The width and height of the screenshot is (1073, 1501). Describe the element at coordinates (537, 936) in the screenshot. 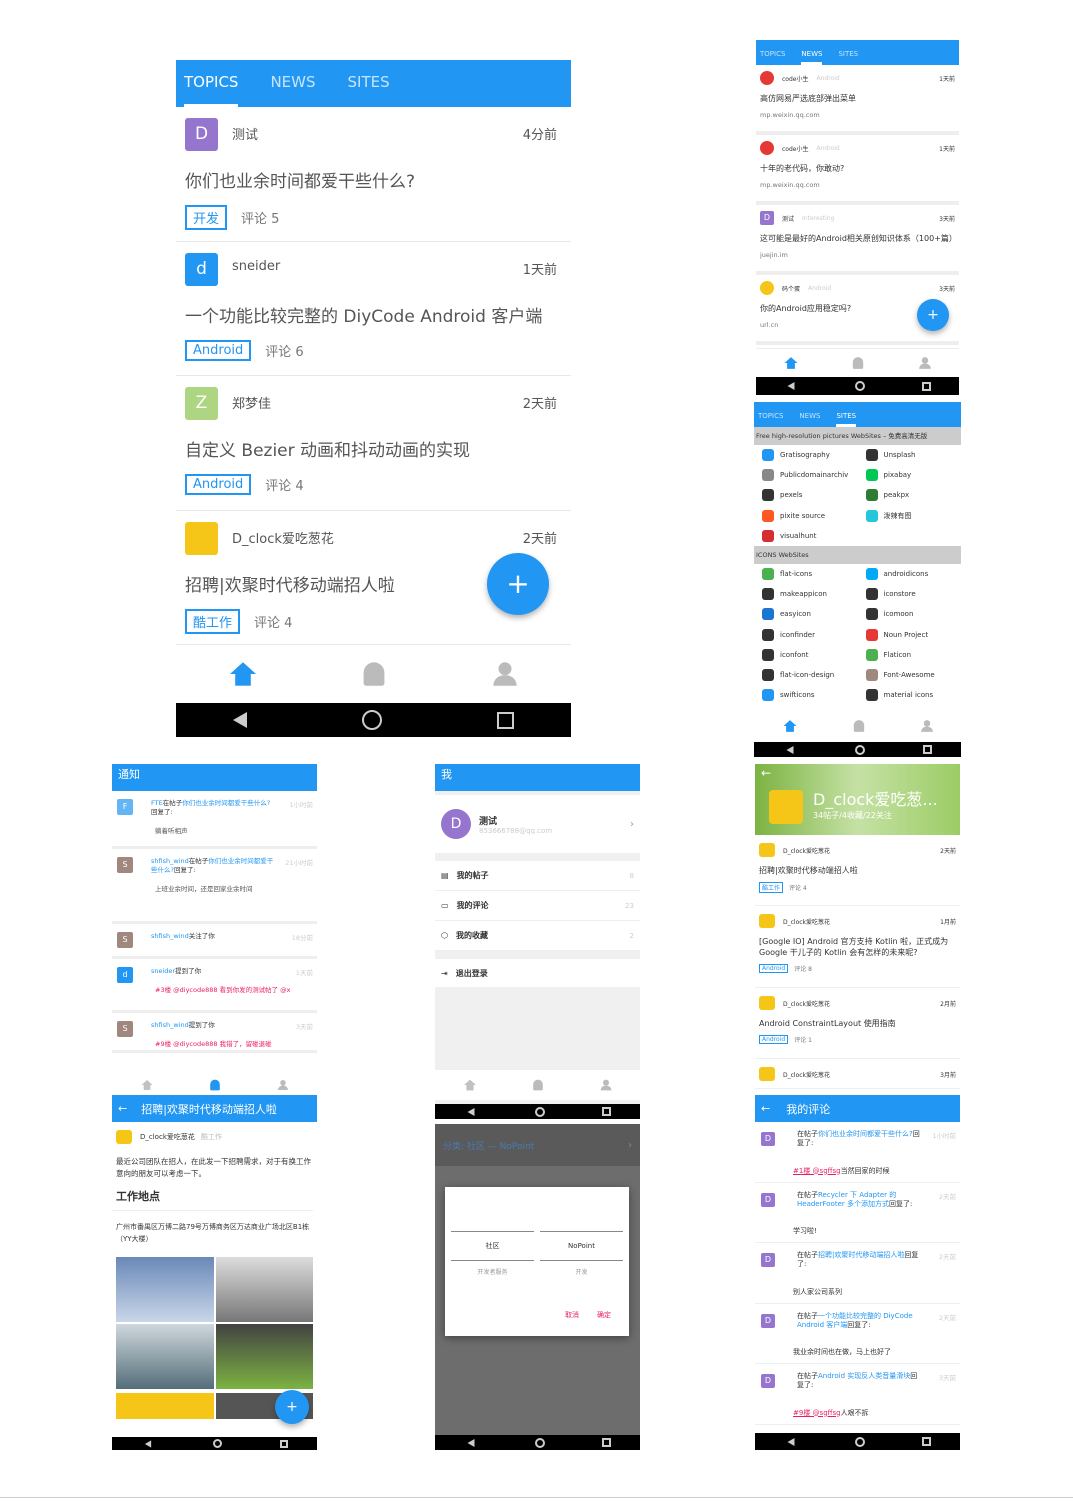

I see `profile-menu-item: ⬡ 我的收藏 2` at that location.